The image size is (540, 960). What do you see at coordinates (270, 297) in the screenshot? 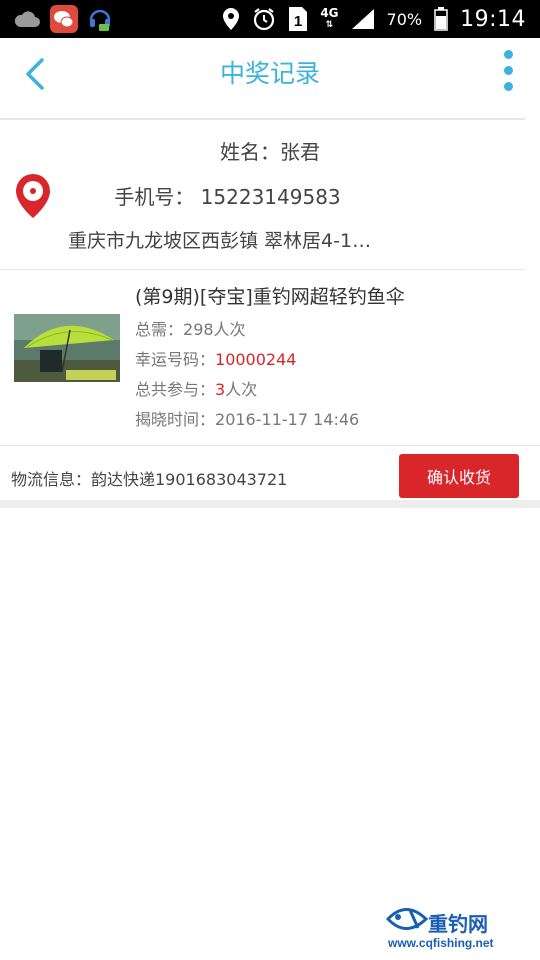
I see `product-title: (第9期)[夺宝]重钓网超轻钓鱼伞` at bounding box center [270, 297].